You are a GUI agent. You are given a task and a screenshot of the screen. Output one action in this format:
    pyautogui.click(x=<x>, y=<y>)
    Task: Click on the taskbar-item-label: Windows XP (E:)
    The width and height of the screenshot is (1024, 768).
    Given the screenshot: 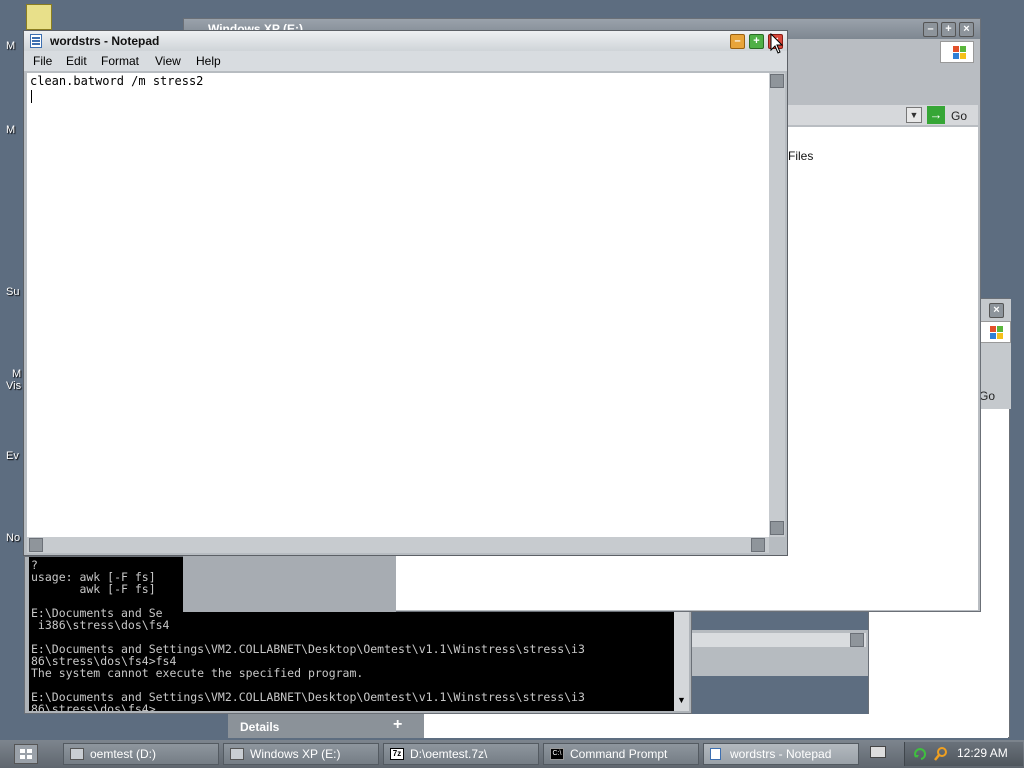 What is the action you would take?
    pyautogui.click(x=295, y=754)
    